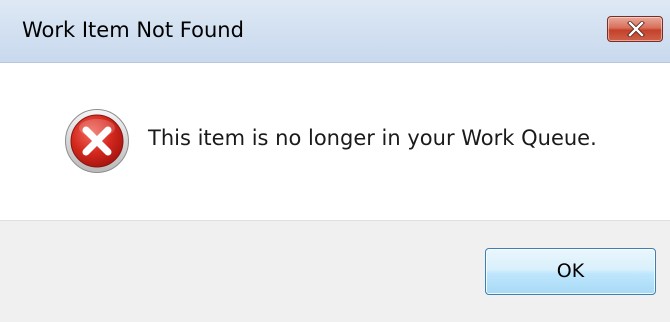  I want to click on close-icon, so click(636, 29).